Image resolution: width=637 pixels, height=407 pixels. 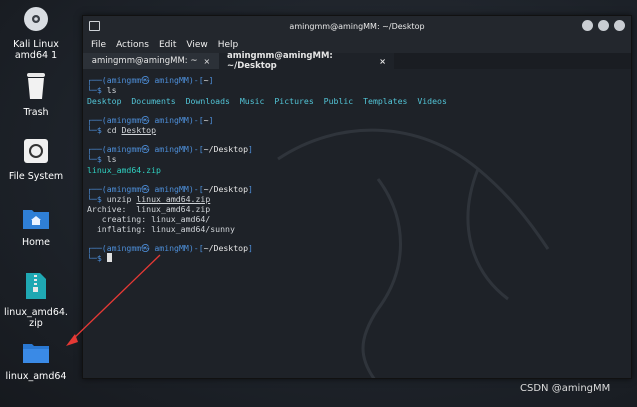 What do you see at coordinates (119, 199) in the screenshot?
I see `command-text: unzip` at bounding box center [119, 199].